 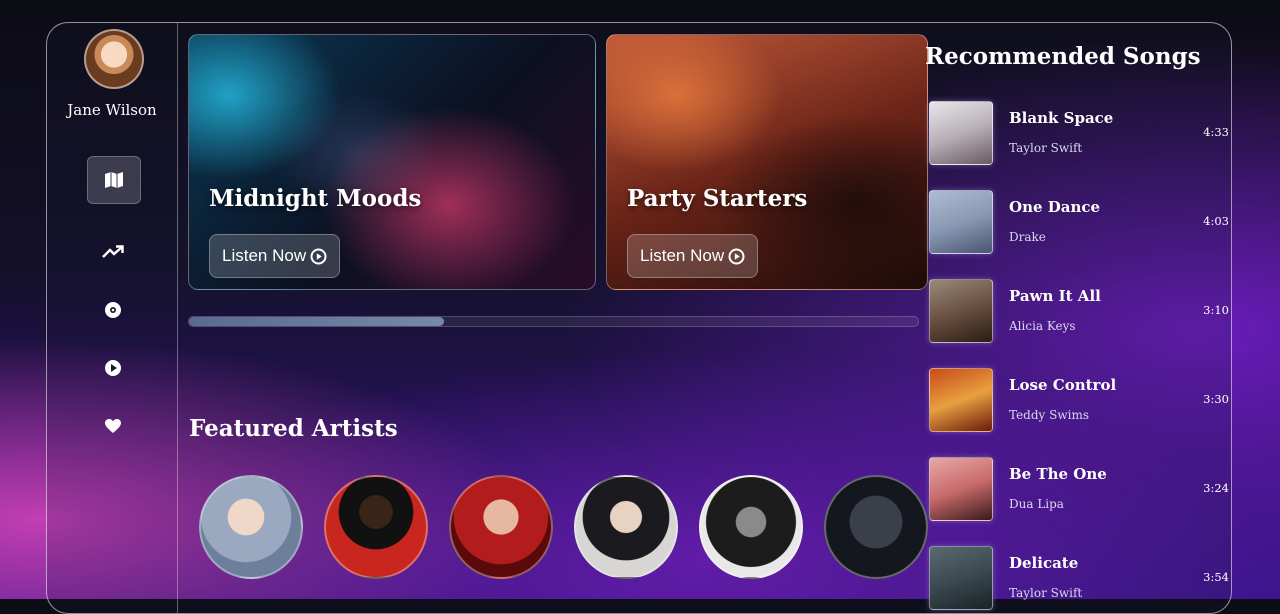 What do you see at coordinates (1079, 133) in the screenshot?
I see `song-row: Blank Space Taylor Swift 4:33` at bounding box center [1079, 133].